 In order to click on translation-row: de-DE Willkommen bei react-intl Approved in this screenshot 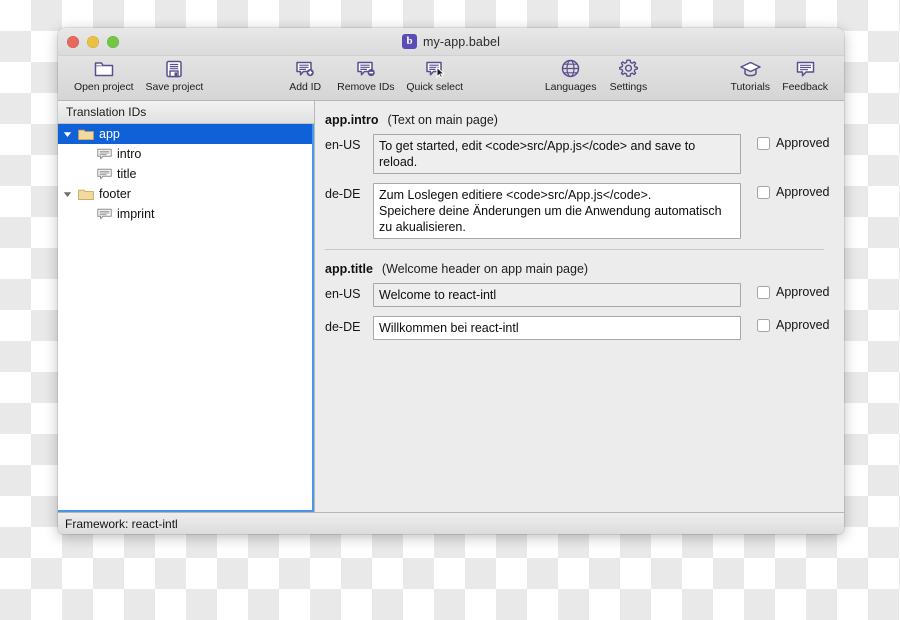, I will do `click(576, 328)`.